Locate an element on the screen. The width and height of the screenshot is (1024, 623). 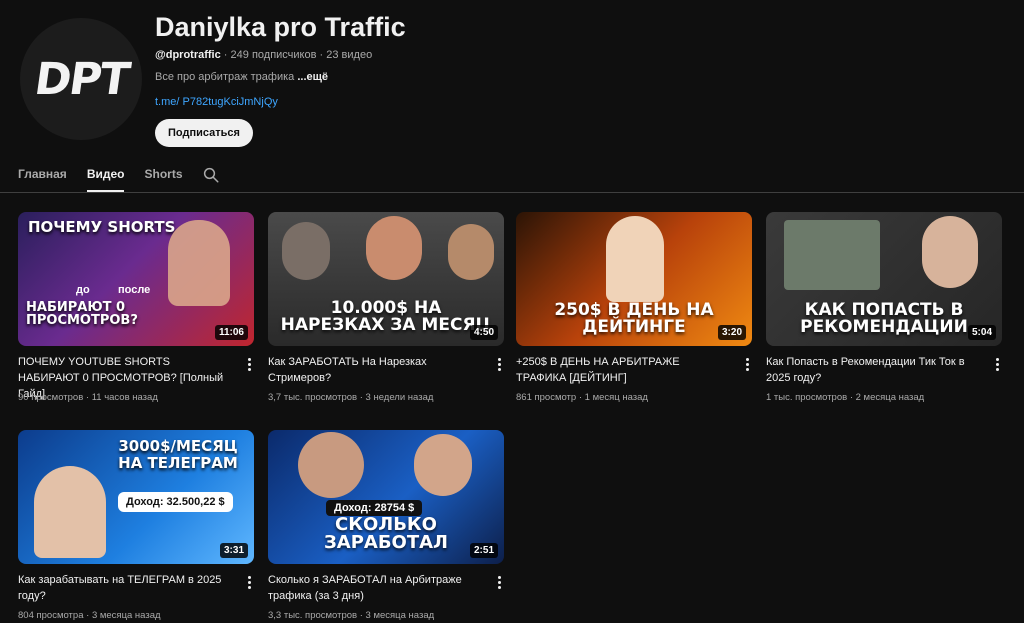
video-duration: 11:06 is located at coordinates (231, 332).